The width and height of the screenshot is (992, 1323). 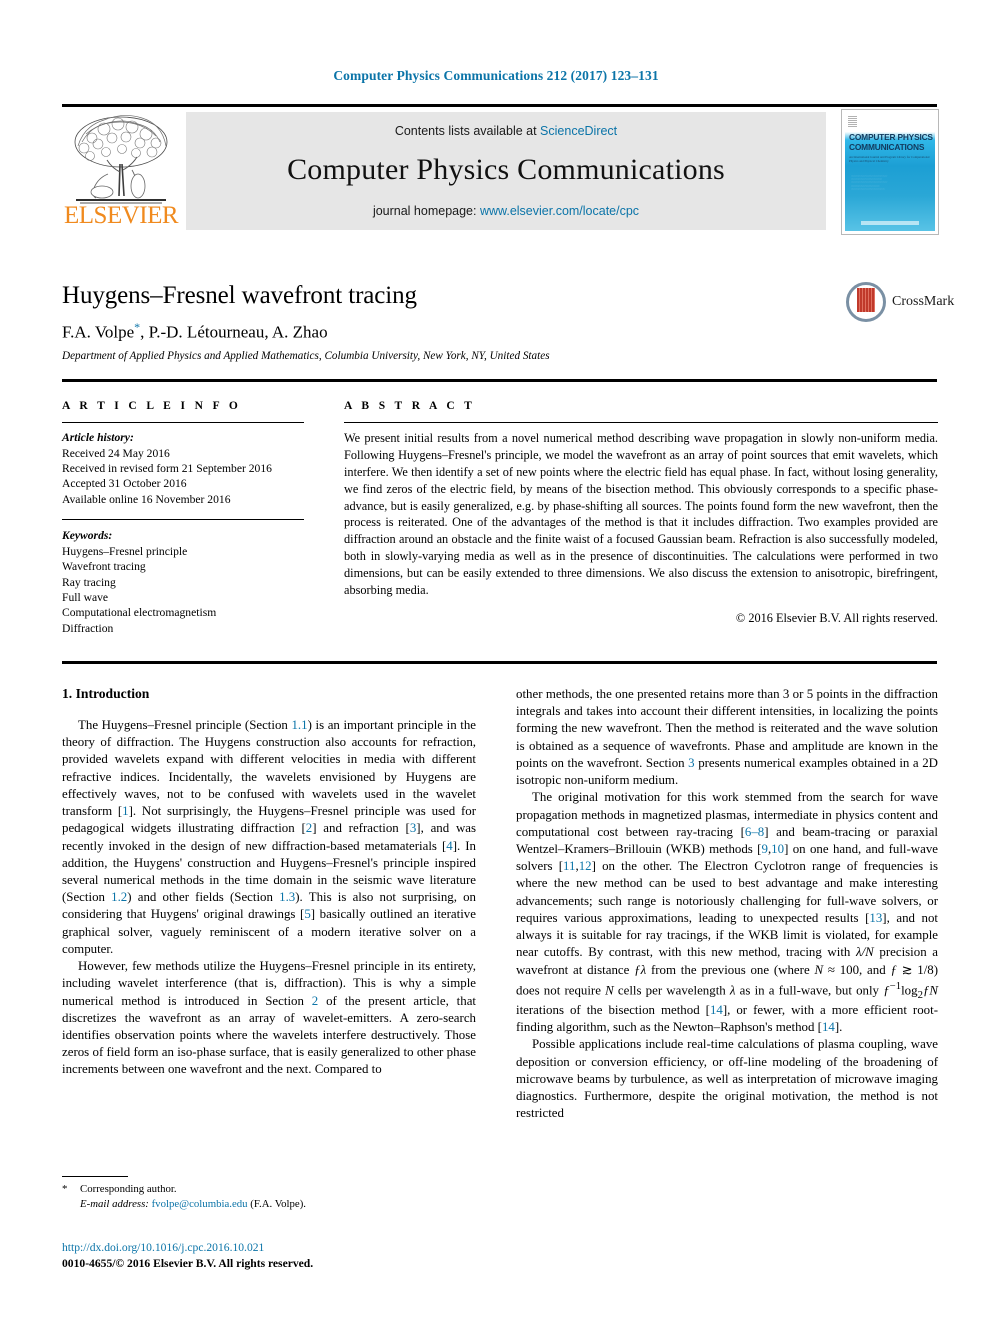 I want to click on cover-footer-bar, so click(x=890, y=223).